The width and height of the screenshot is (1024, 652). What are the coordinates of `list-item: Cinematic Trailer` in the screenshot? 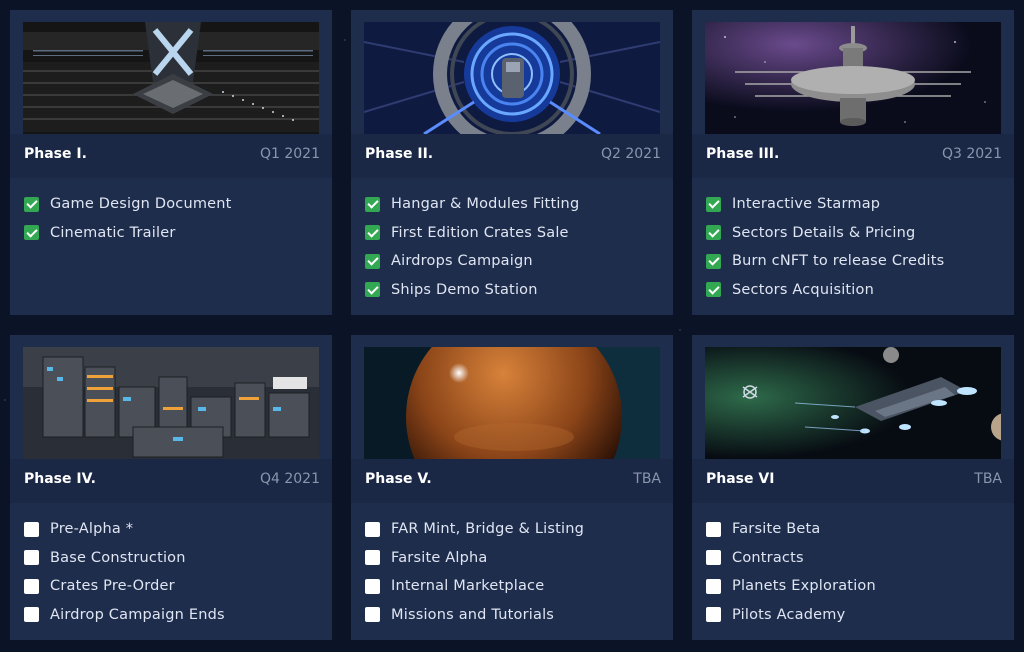 It's located at (128, 233).